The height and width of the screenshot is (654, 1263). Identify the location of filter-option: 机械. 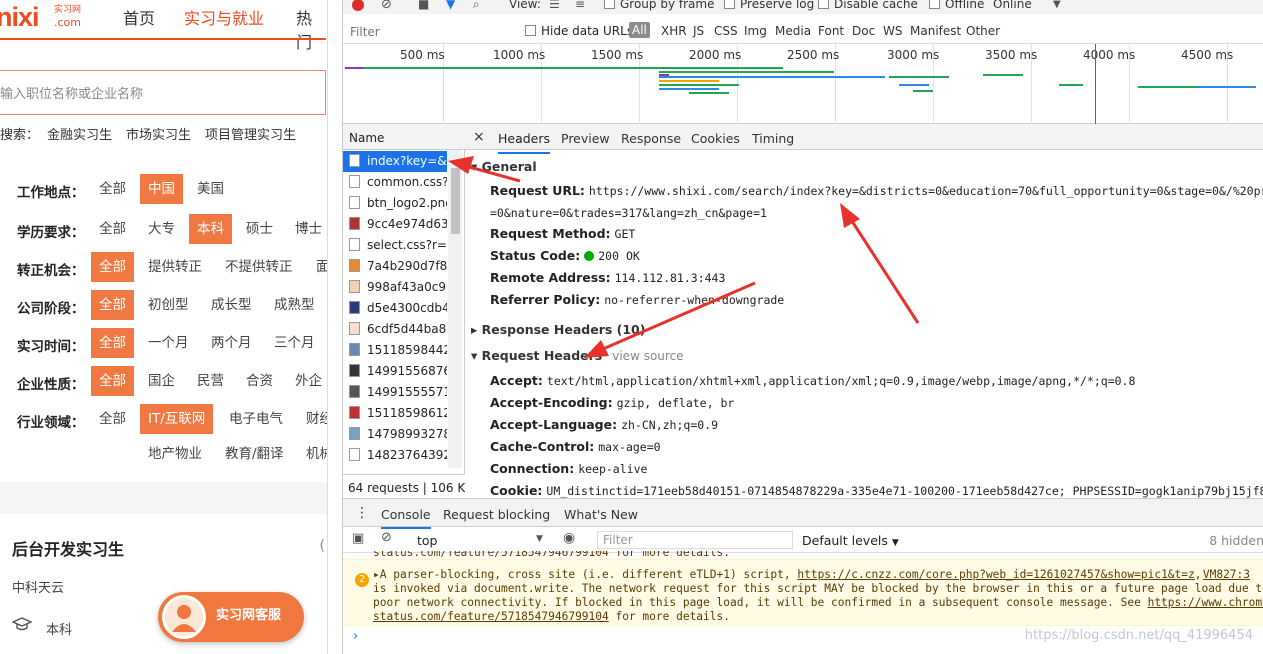
(312, 454).